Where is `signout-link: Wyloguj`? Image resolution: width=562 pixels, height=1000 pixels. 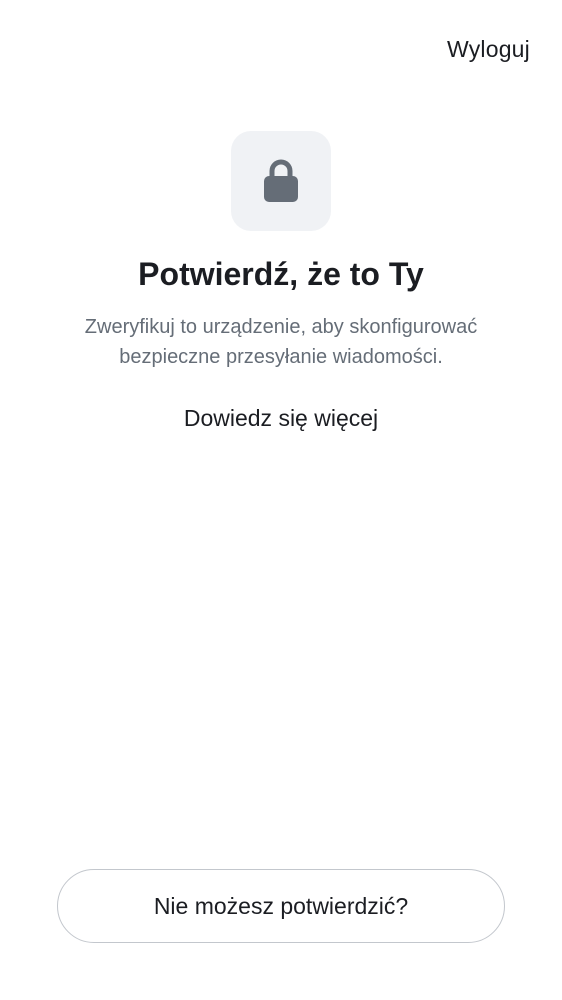
signout-link: Wyloguj is located at coordinates (488, 49).